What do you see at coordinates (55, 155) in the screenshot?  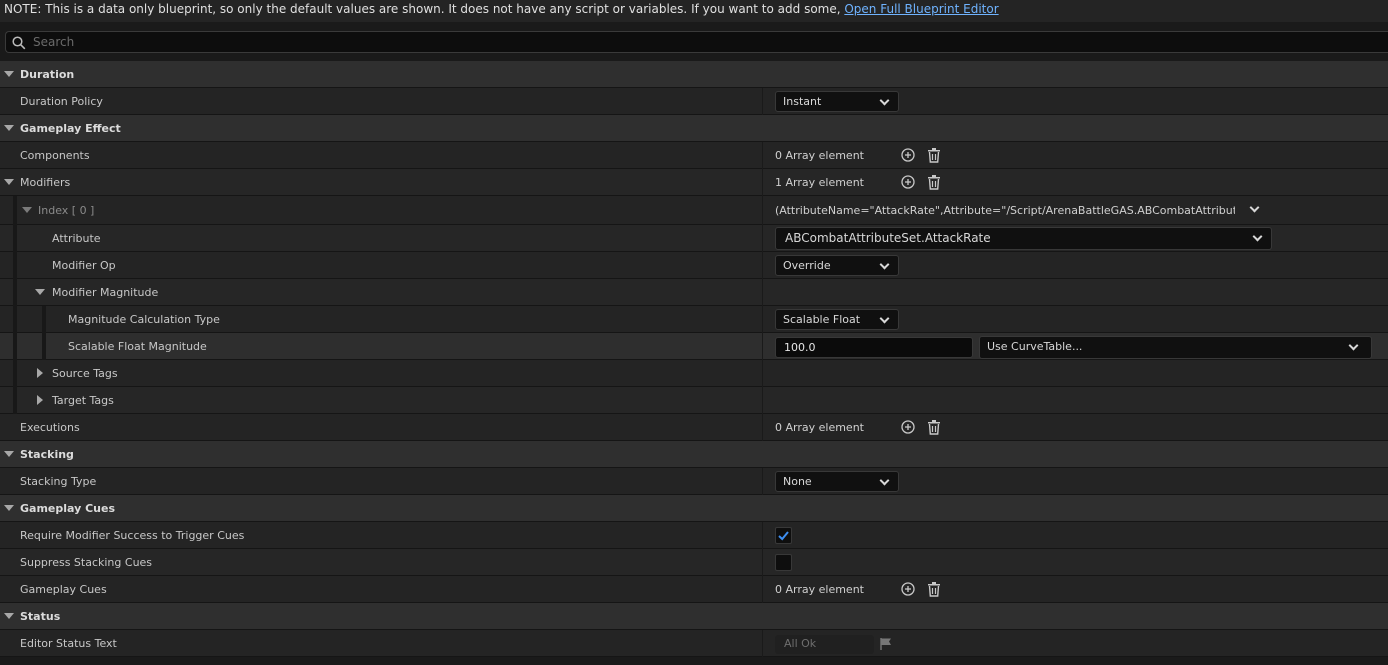 I see `property-label: Components` at bounding box center [55, 155].